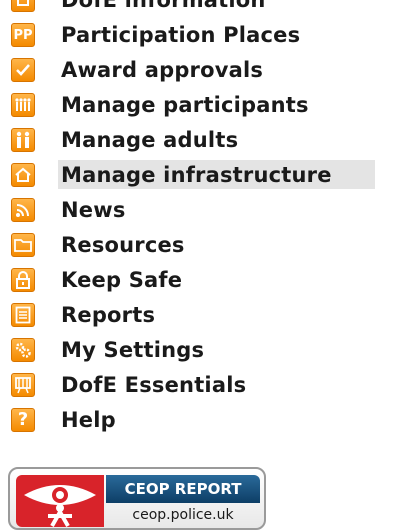  I want to click on menu-item-manage-infrastructure: Manage infrastructure, so click(207, 174).